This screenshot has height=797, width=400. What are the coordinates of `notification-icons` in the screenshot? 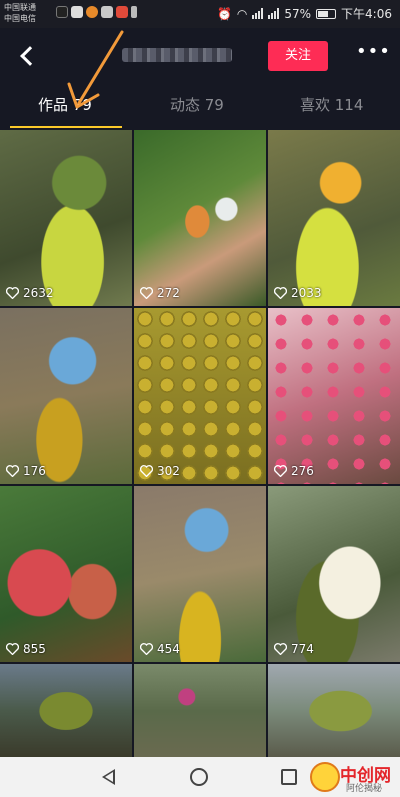 It's located at (96, 12).